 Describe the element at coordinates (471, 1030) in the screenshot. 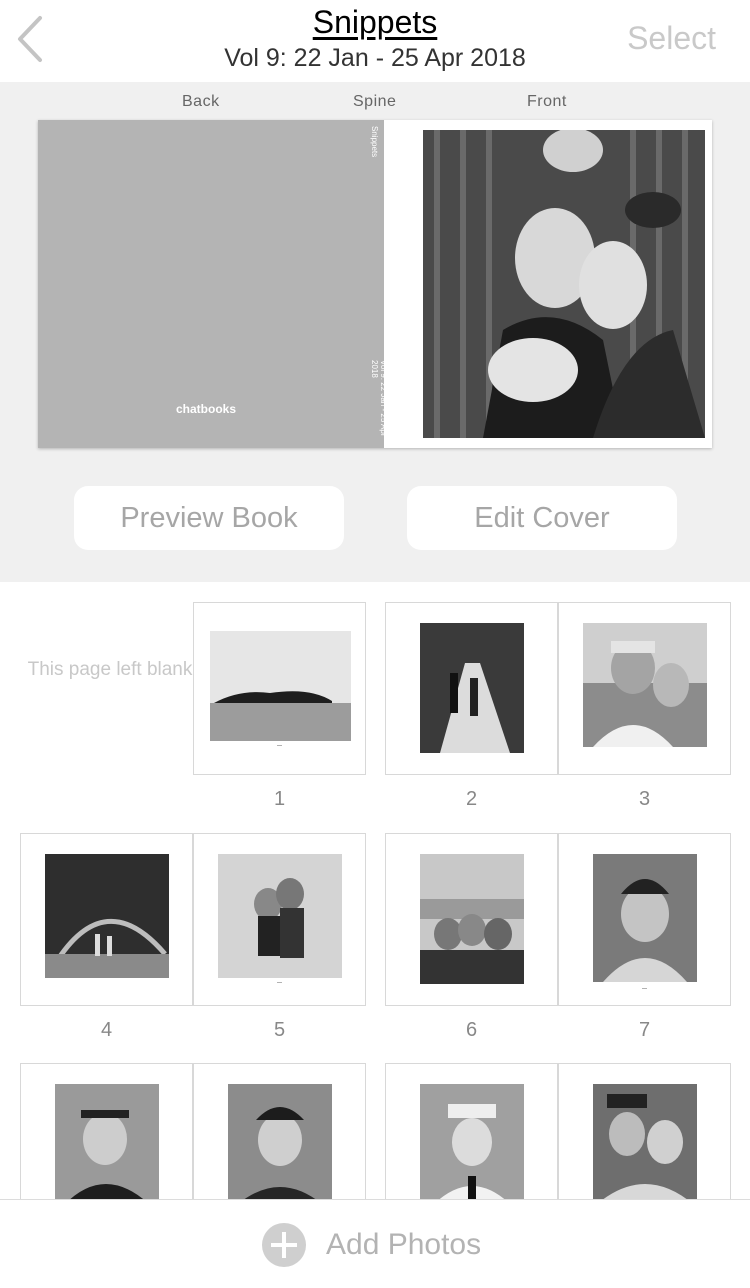

I see `page-number: 6` at that location.